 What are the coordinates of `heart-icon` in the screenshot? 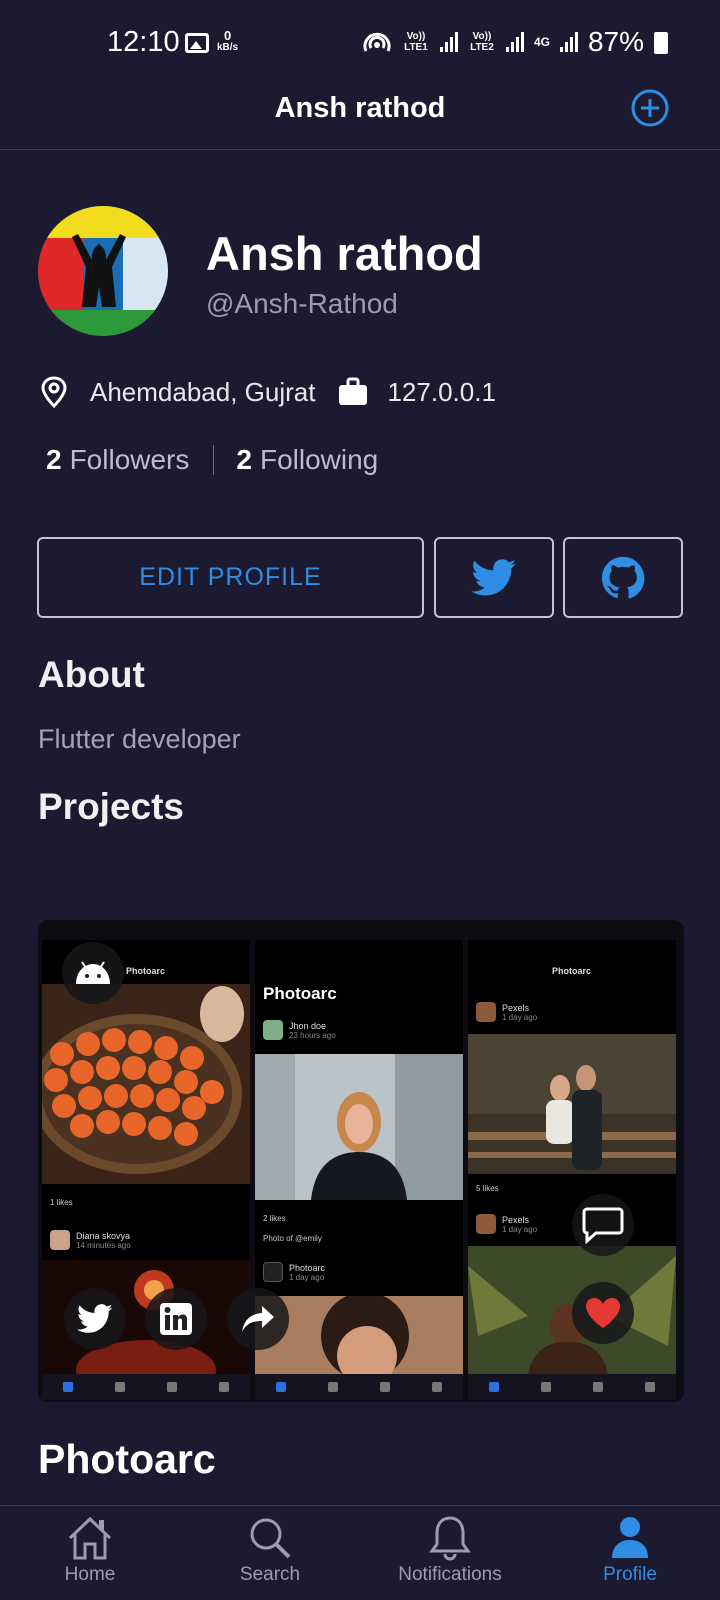 It's located at (603, 1313).